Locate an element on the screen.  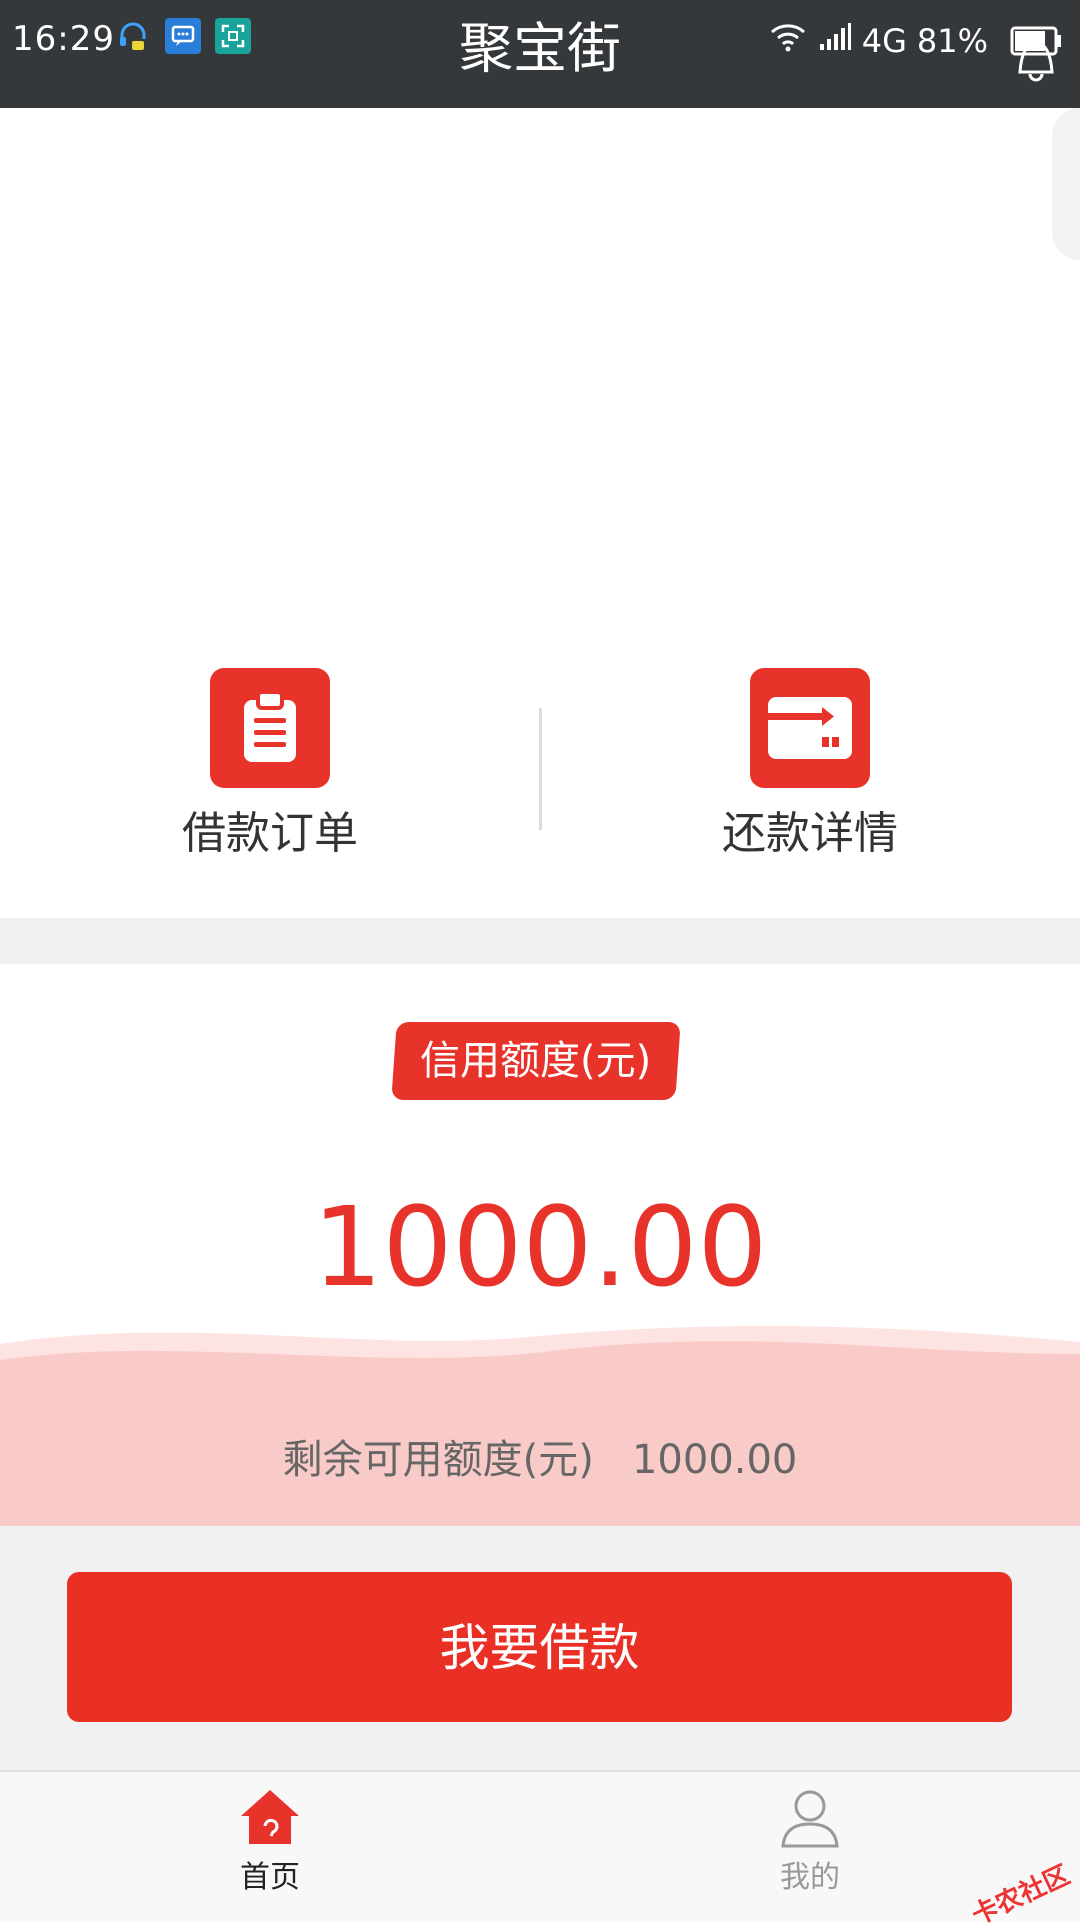
repayment-details-label: 还款详情 is located at coordinates (810, 833).